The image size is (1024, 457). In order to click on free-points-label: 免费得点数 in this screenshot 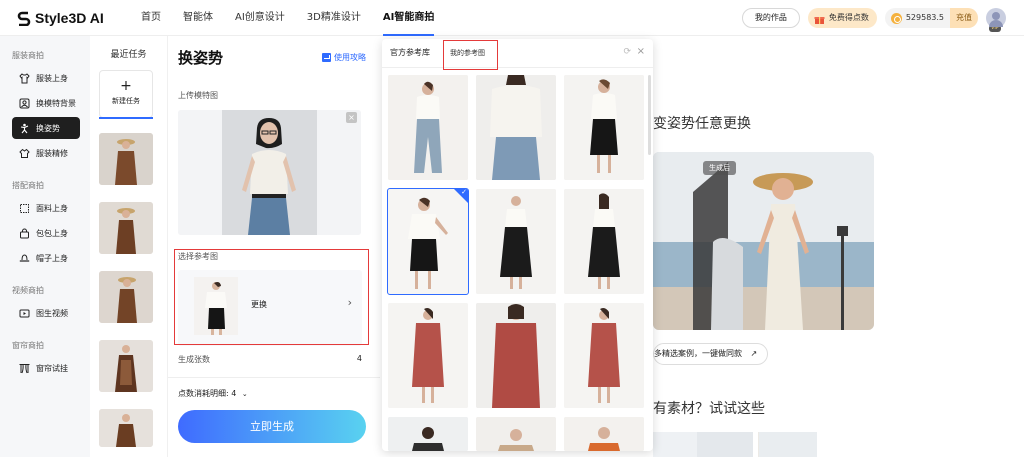, I will do `click(848, 17)`.